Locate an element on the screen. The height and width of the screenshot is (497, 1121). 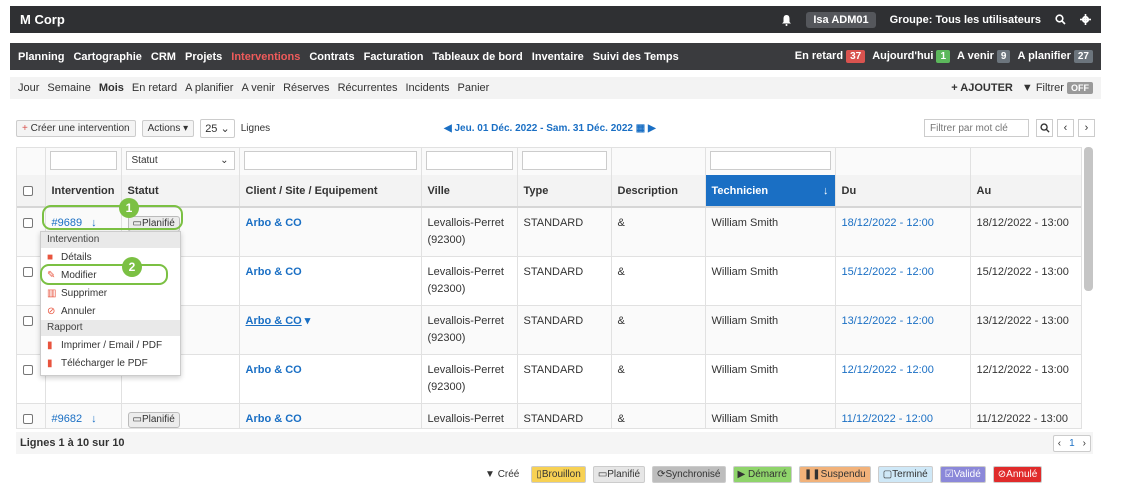
counter-en-retard: En retard 37 is located at coordinates (830, 56).